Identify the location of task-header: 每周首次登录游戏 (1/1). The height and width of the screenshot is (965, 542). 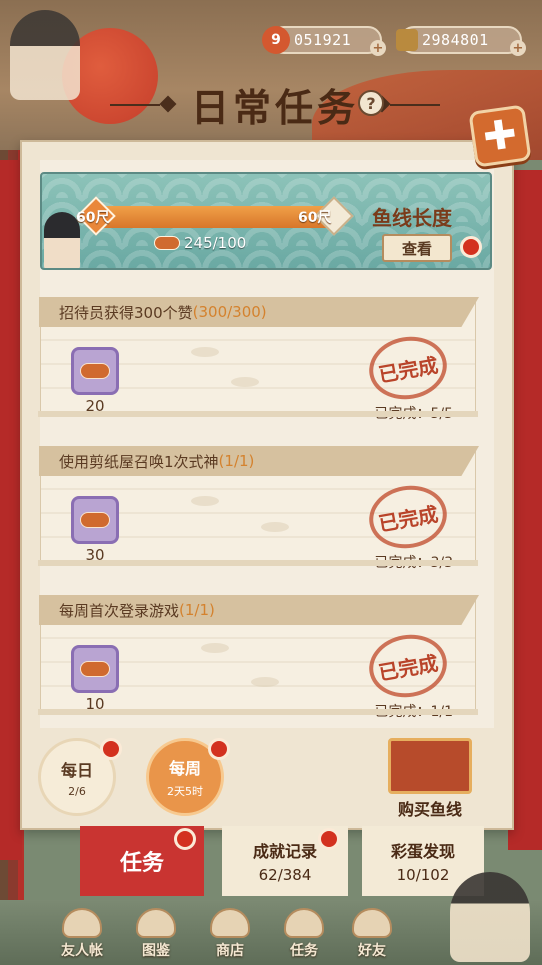
(259, 610).